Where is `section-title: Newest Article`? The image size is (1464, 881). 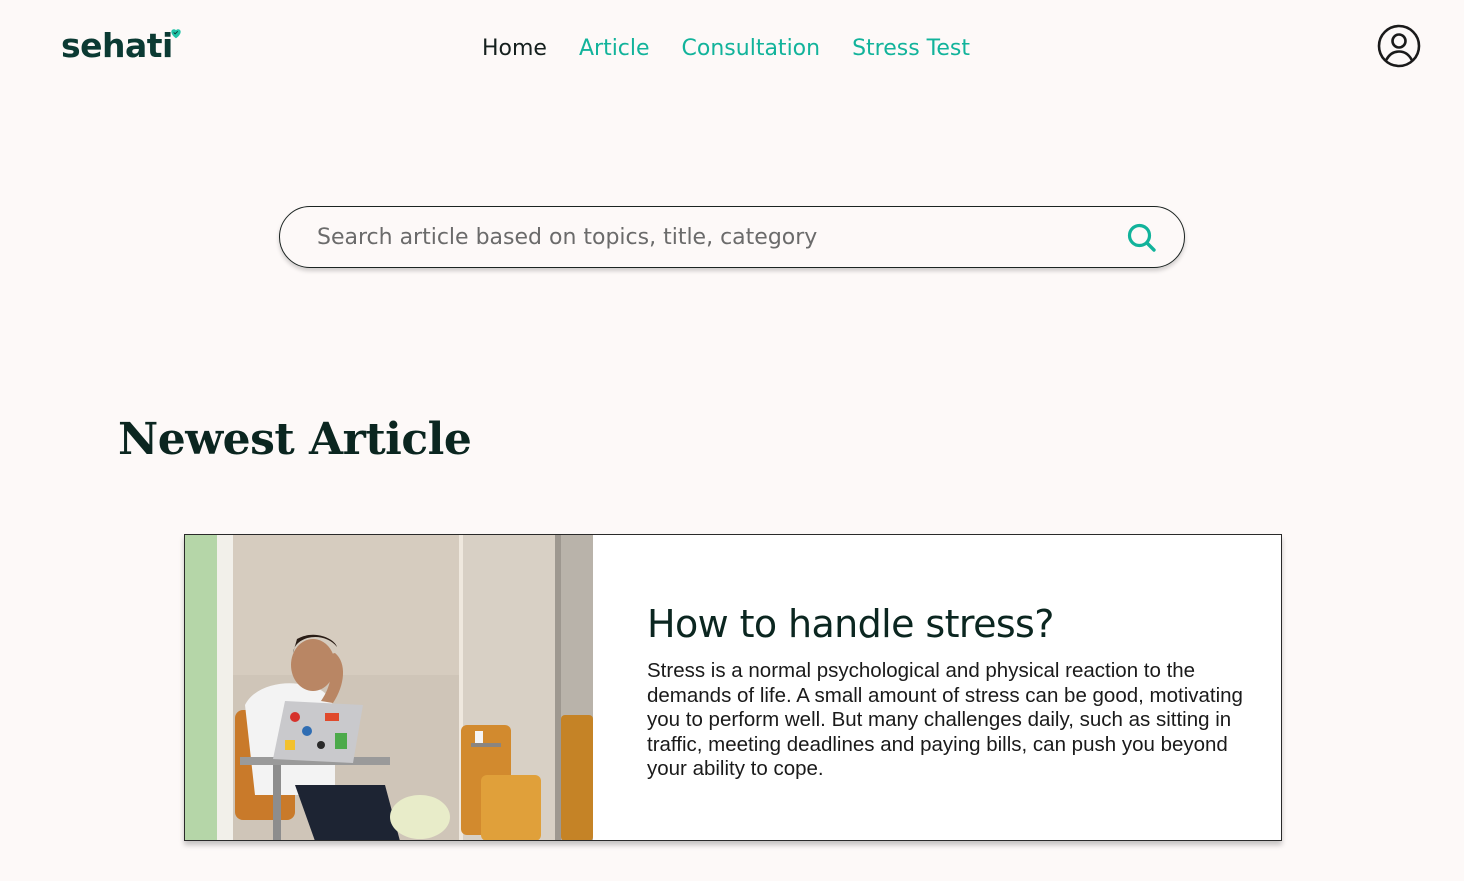
section-title: Newest Article is located at coordinates (295, 439).